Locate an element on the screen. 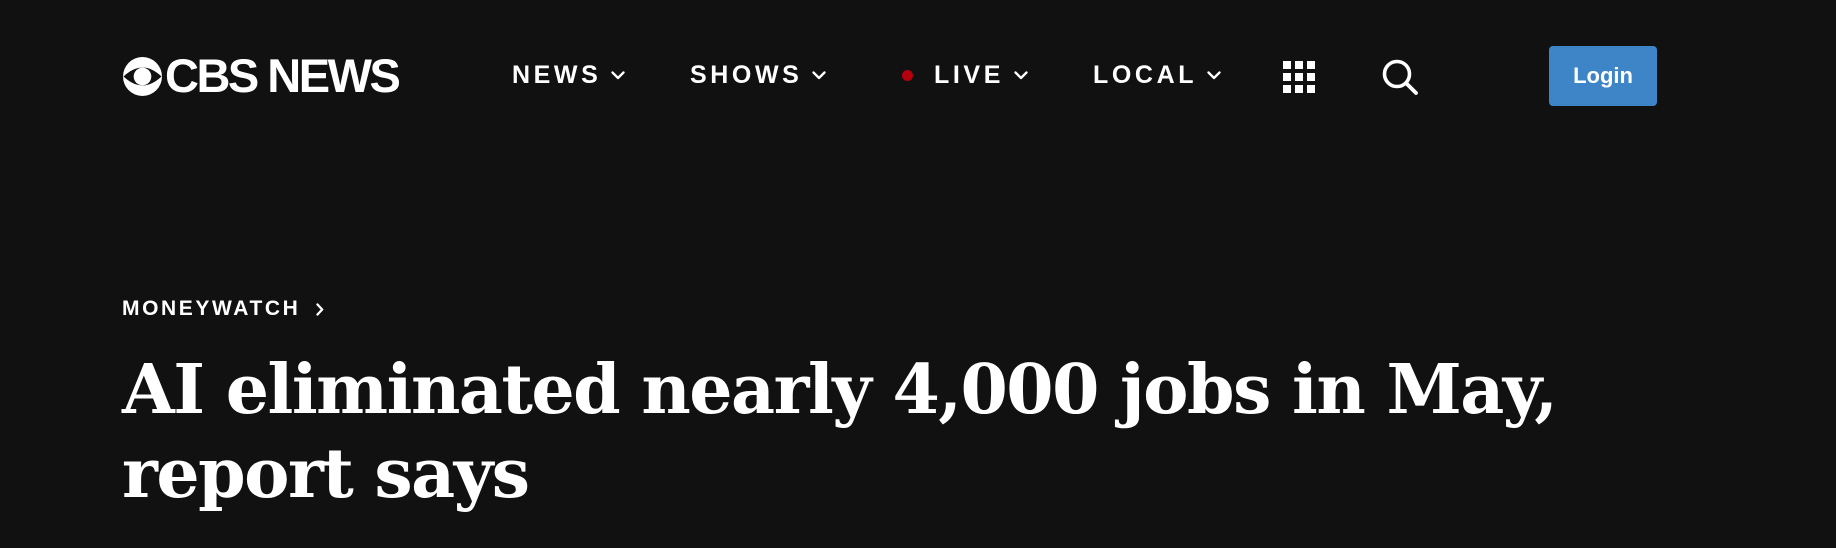 The height and width of the screenshot is (548, 1836). cbs-eye-icon is located at coordinates (142, 76).